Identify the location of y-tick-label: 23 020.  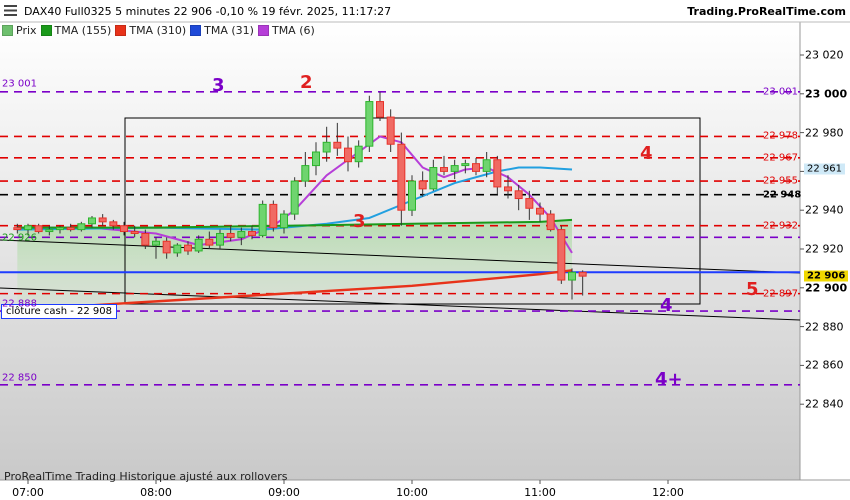
(824, 55).